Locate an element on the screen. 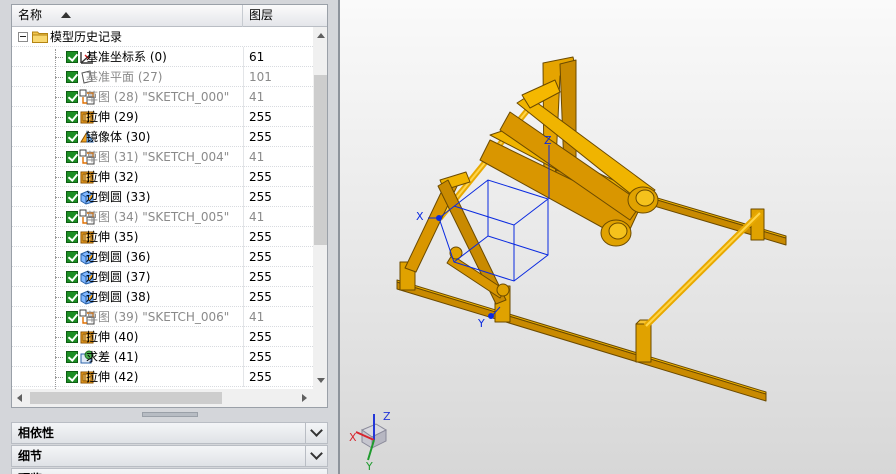 This screenshot has height=474, width=896. tree-row: 草图 (31) "SKETCH_004" 41 is located at coordinates (162, 157).